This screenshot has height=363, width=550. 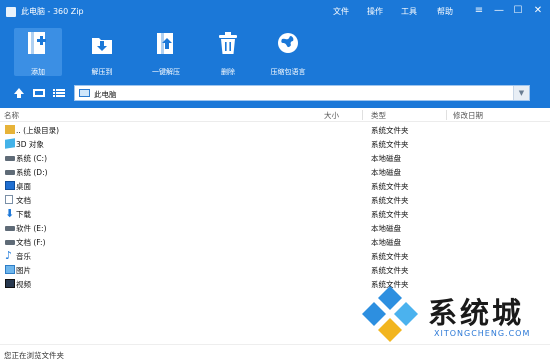 What do you see at coordinates (102, 72) in the screenshot?
I see `extract-to-label: 解压到` at bounding box center [102, 72].